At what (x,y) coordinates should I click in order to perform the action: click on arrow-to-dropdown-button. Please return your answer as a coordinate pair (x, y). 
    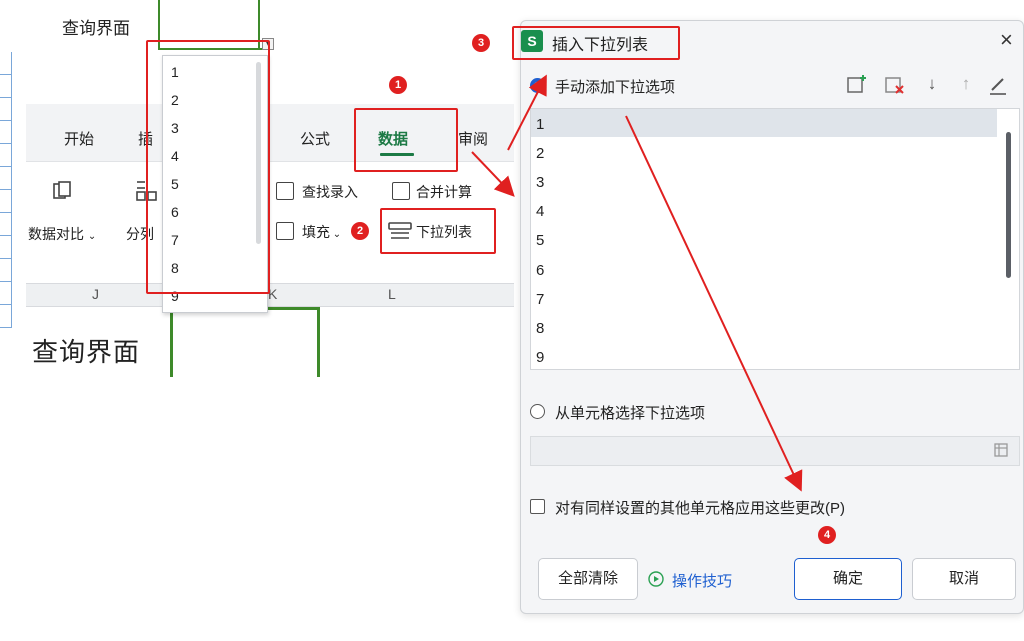
    Looking at the image, I should click on (493, 174).